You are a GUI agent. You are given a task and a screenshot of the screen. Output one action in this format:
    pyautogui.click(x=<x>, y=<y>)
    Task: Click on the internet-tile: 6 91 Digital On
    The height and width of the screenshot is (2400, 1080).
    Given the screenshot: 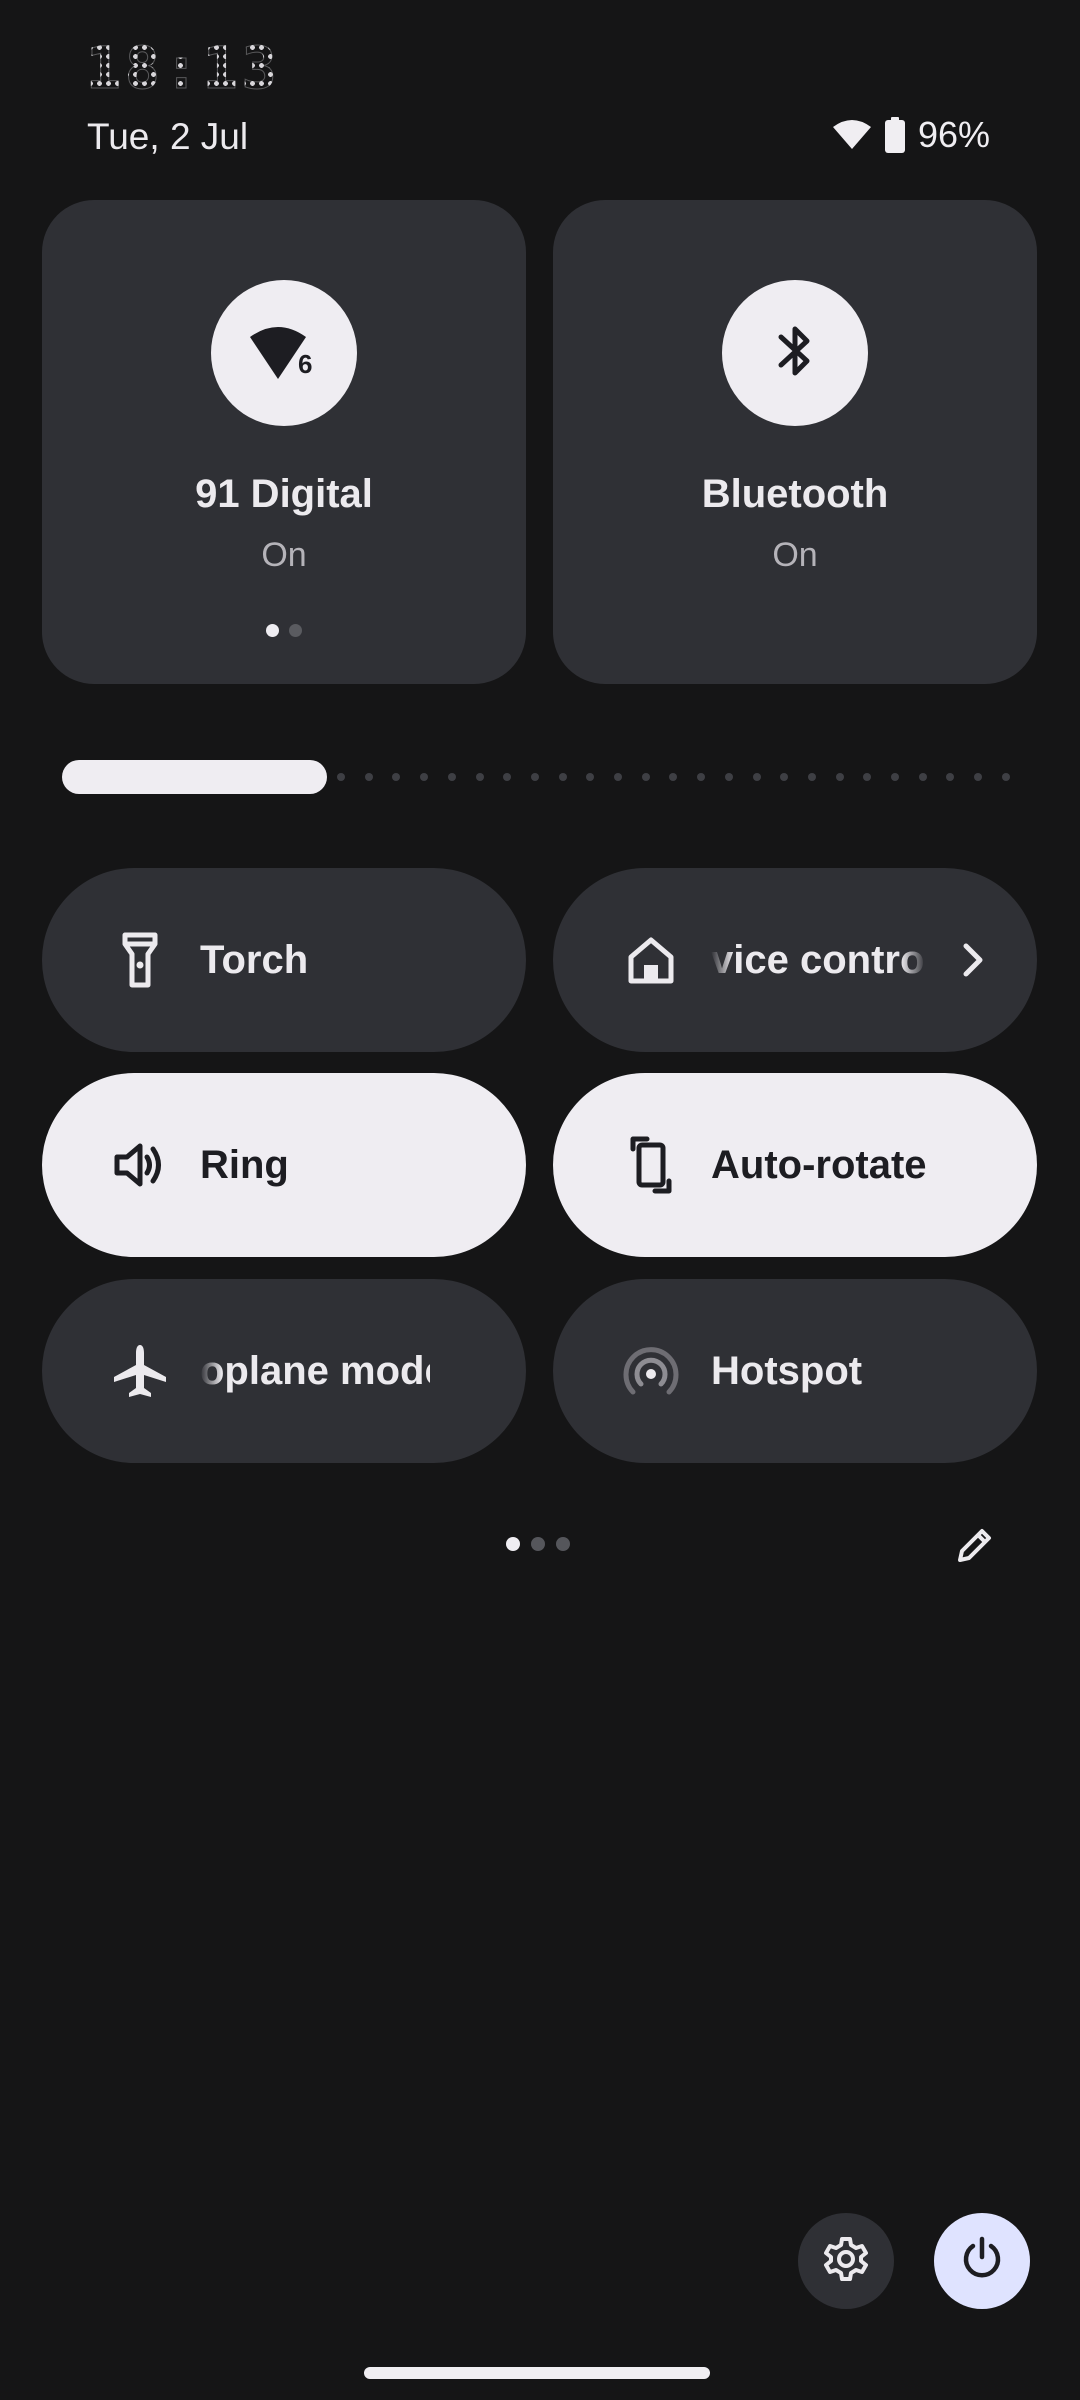 What is the action you would take?
    pyautogui.click(x=284, y=442)
    